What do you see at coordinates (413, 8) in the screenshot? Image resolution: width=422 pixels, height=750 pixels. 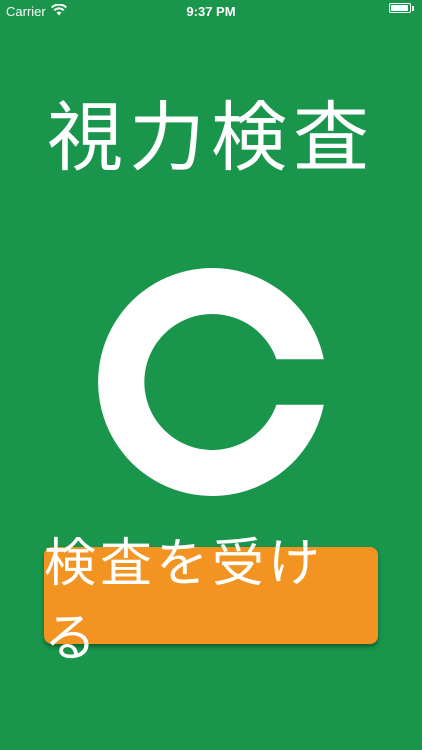 I see `battery-tip` at bounding box center [413, 8].